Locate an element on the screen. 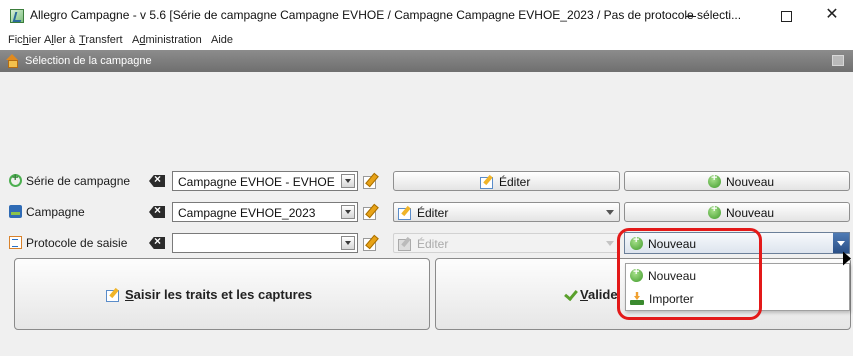 The width and height of the screenshot is (853, 356). saisir-button: Saisir les traits et les captures is located at coordinates (222, 294).